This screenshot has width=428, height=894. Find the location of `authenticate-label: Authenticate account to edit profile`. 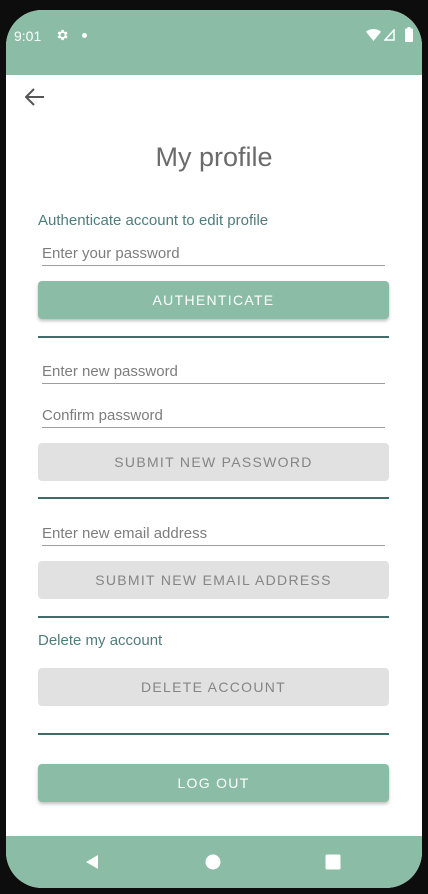

authenticate-label: Authenticate account to edit profile is located at coordinates (153, 220).